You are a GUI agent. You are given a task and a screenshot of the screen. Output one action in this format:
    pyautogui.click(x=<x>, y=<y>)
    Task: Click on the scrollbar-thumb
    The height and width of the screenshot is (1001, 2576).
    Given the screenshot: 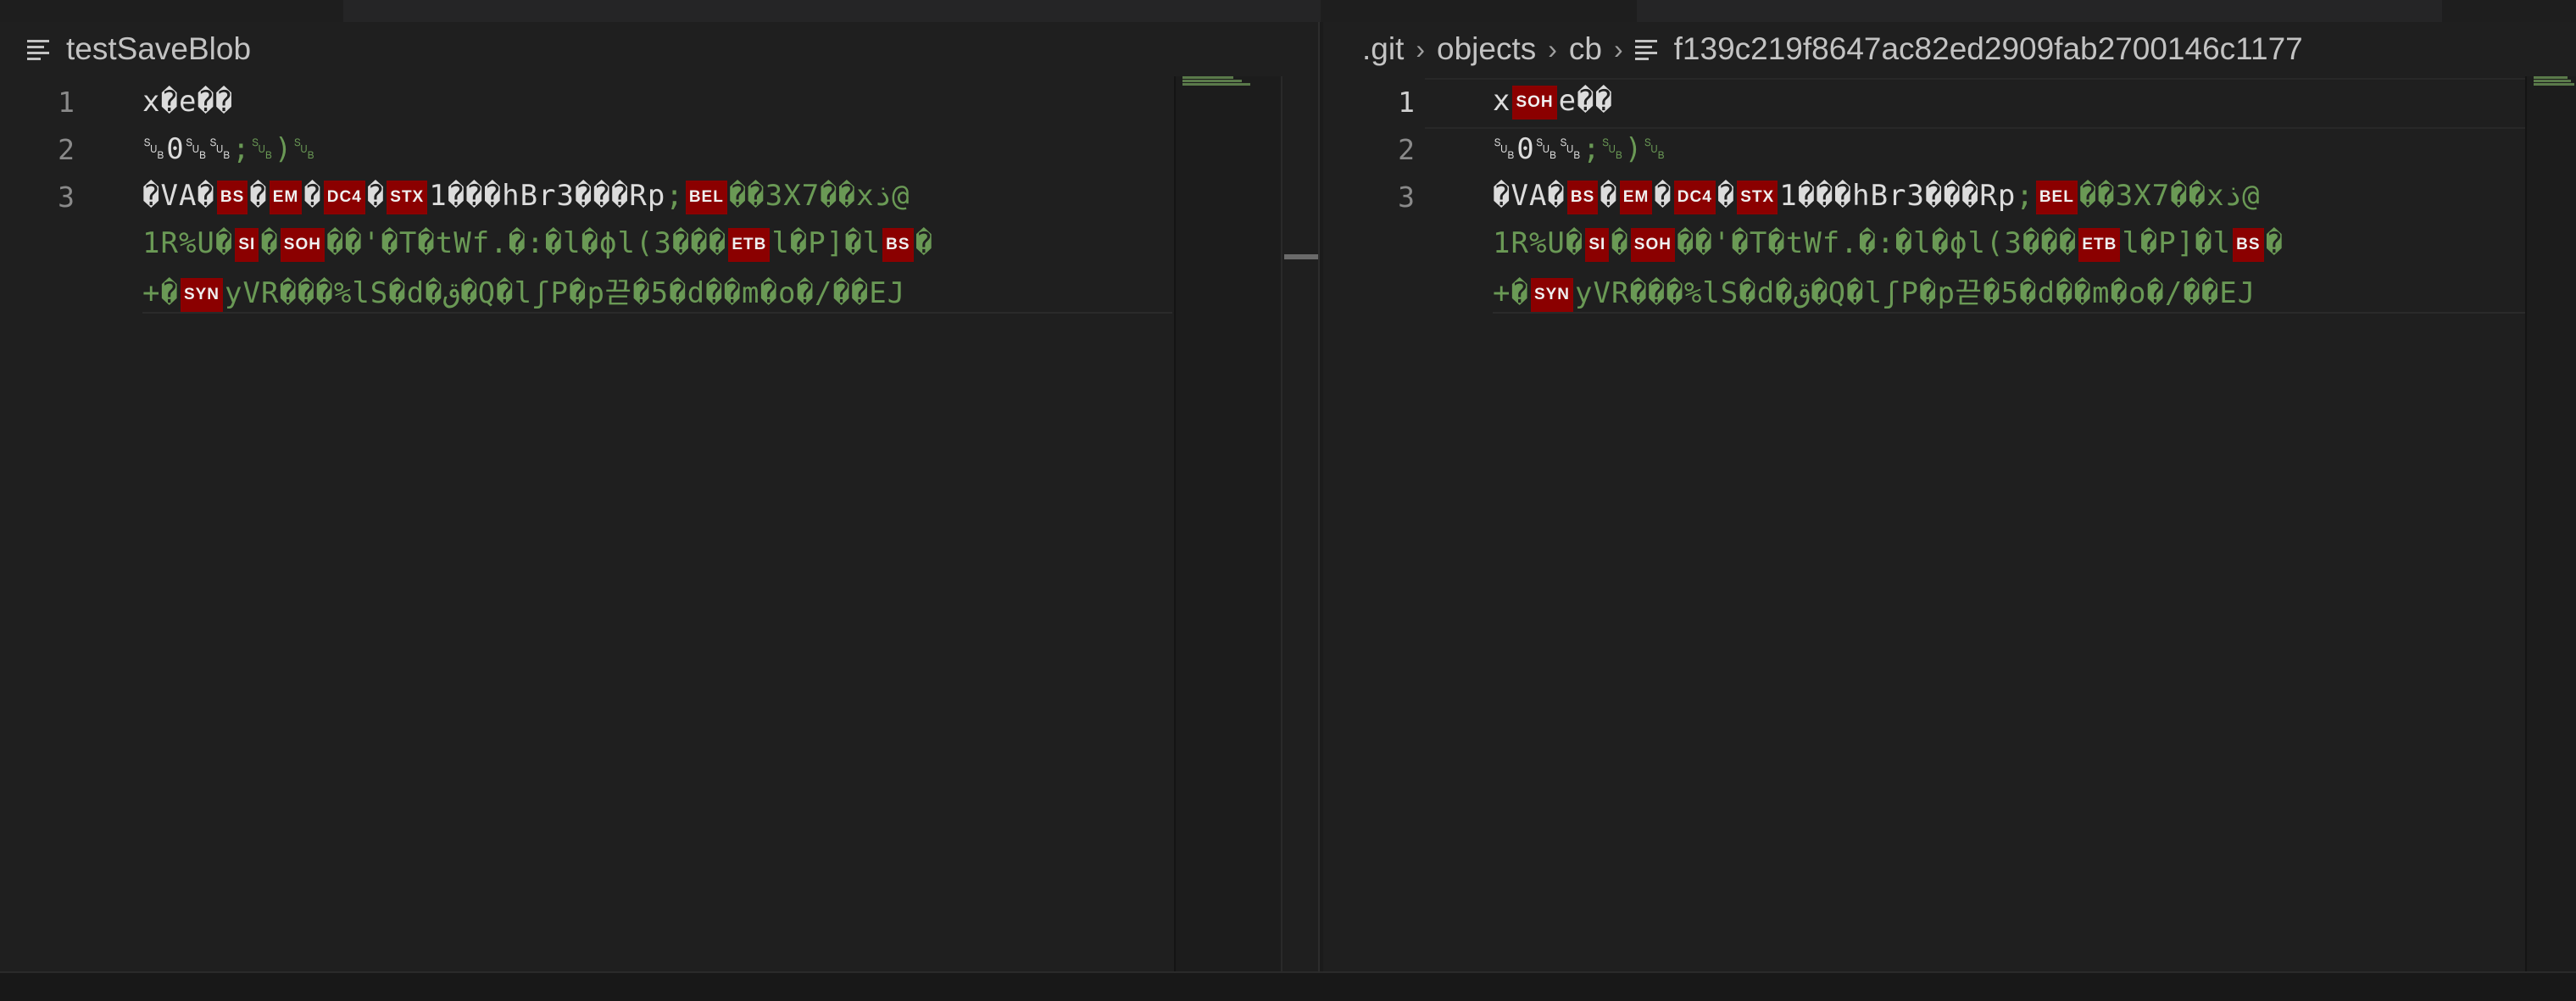 What is the action you would take?
    pyautogui.click(x=1301, y=256)
    